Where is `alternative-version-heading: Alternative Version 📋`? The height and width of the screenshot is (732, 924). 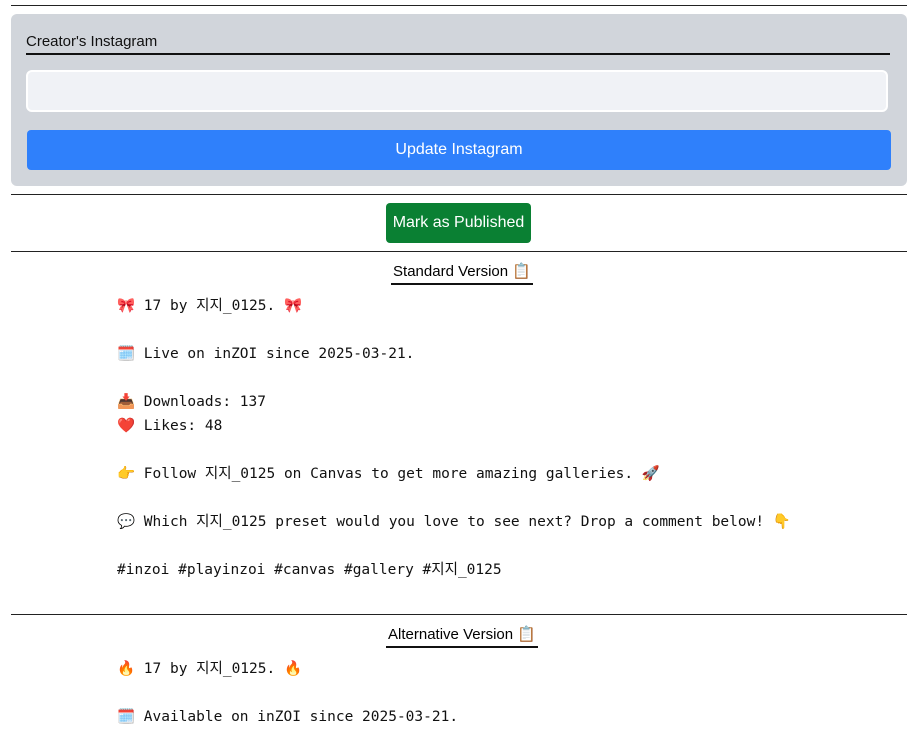
alternative-version-heading: Alternative Version 📋 is located at coordinates (462, 636).